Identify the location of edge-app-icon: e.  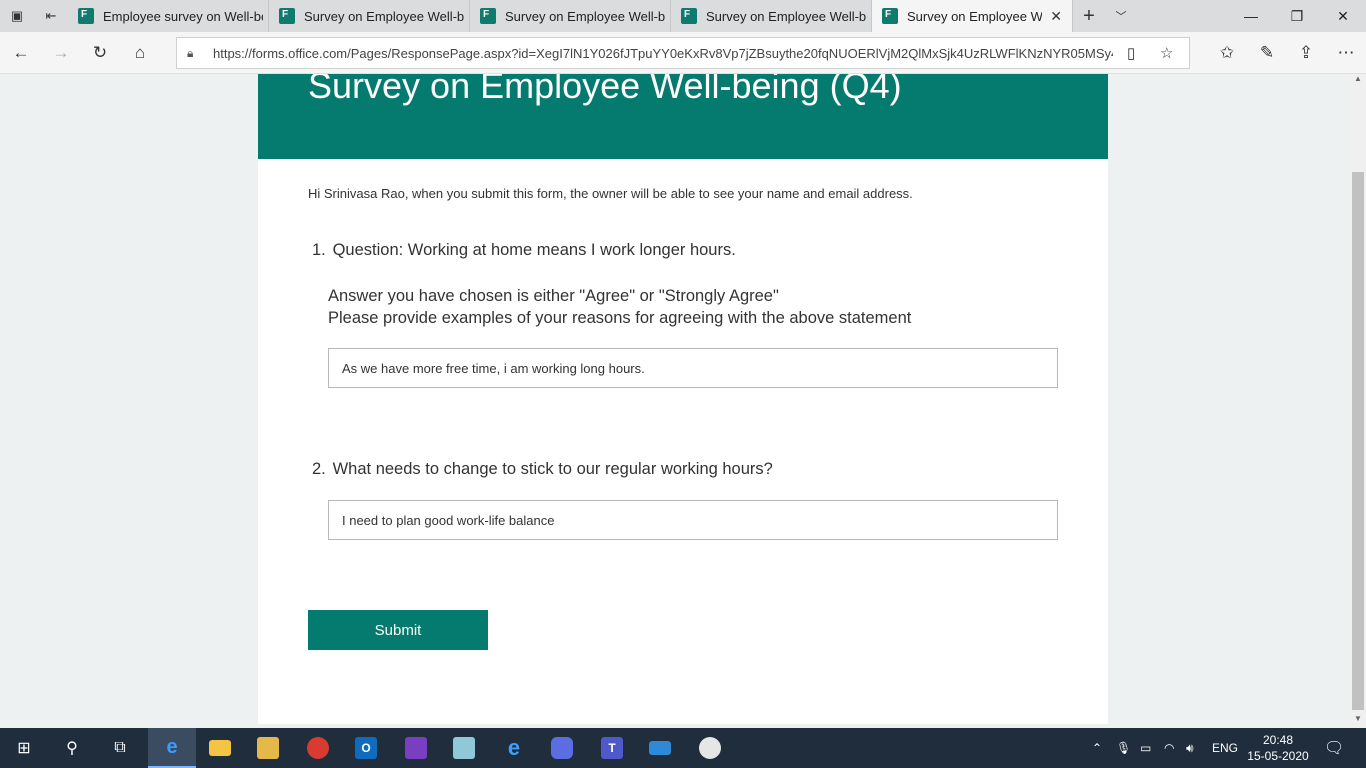
(172, 748).